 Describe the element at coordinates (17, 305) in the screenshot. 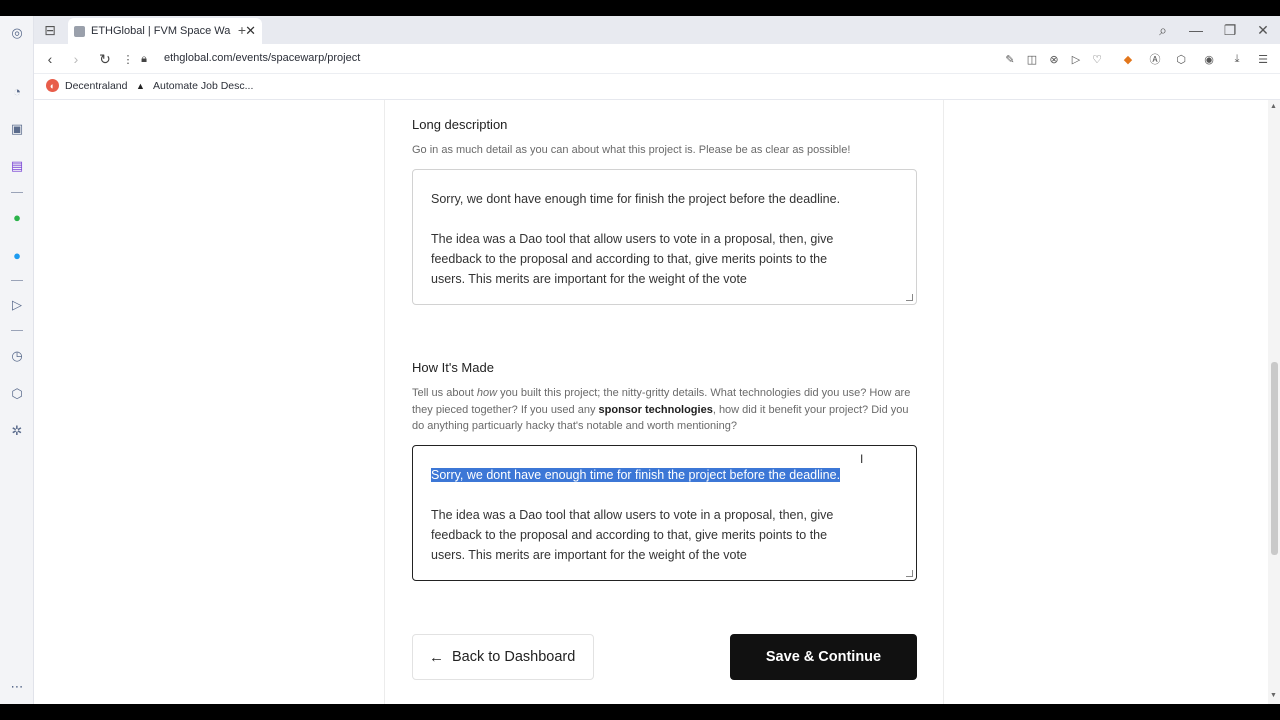

I see `player-icon: ▷` at that location.